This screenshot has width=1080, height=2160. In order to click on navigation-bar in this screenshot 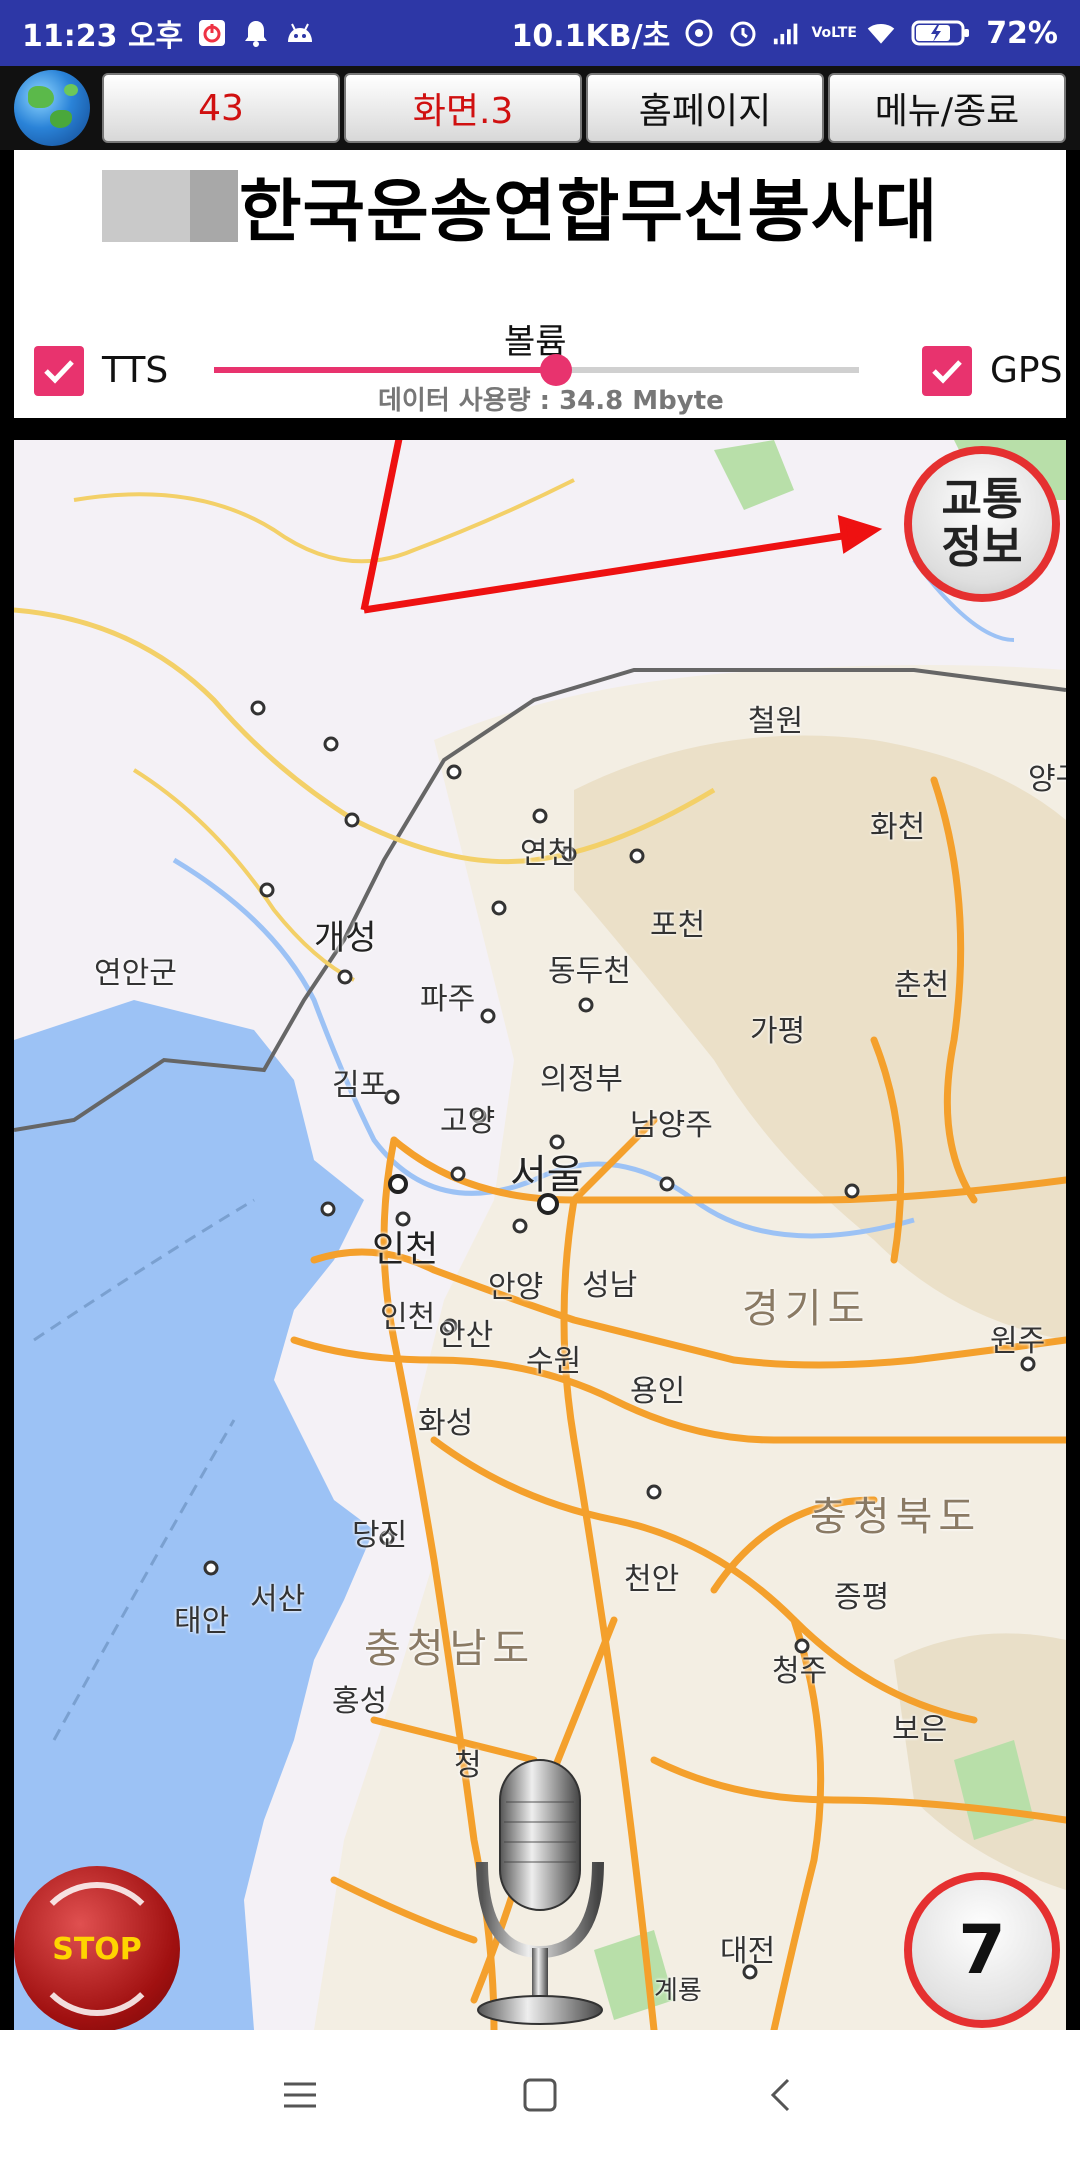, I will do `click(540, 2095)`.